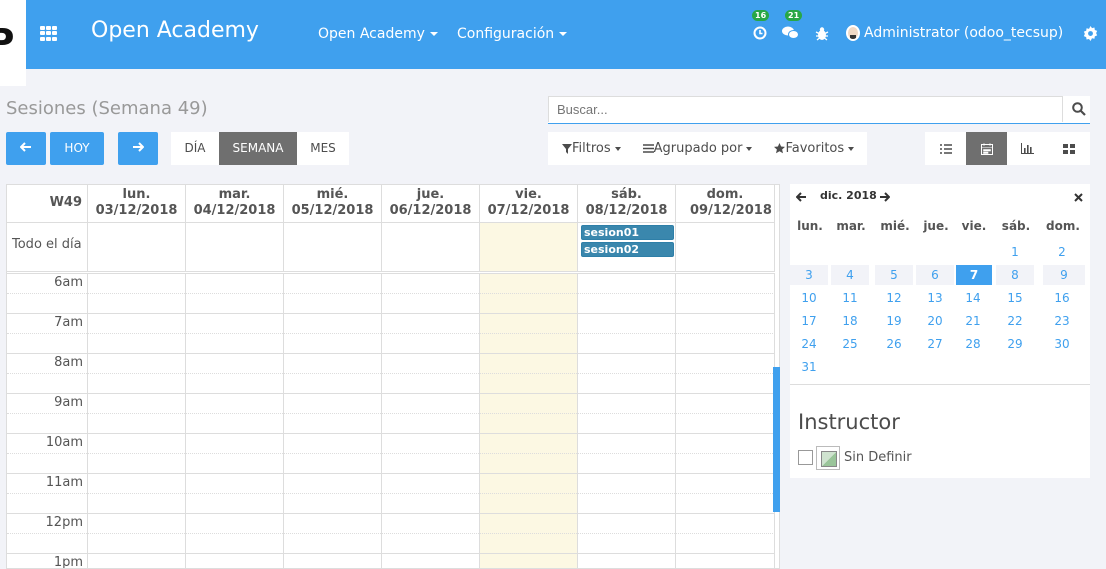  I want to click on list-view-button, so click(945, 148).